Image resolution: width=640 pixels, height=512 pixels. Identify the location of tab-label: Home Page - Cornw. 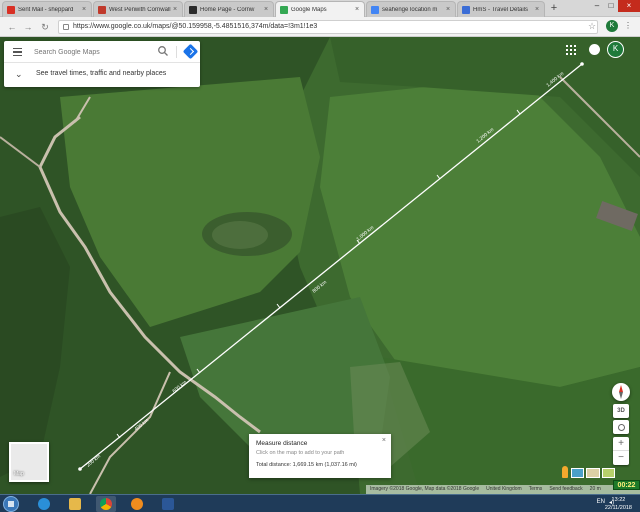
(227, 9).